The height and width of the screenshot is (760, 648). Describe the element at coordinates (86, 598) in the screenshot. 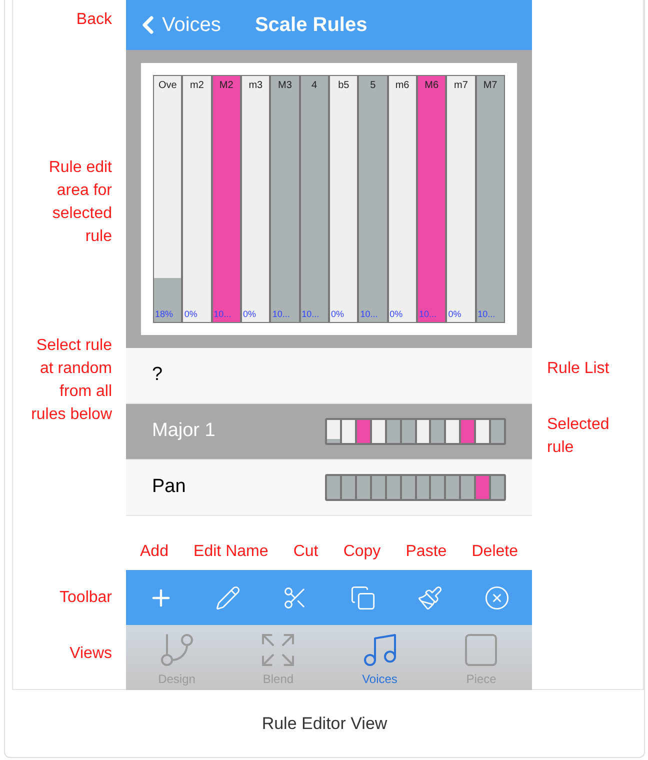

I see `annotation-label: Toolbar` at that location.